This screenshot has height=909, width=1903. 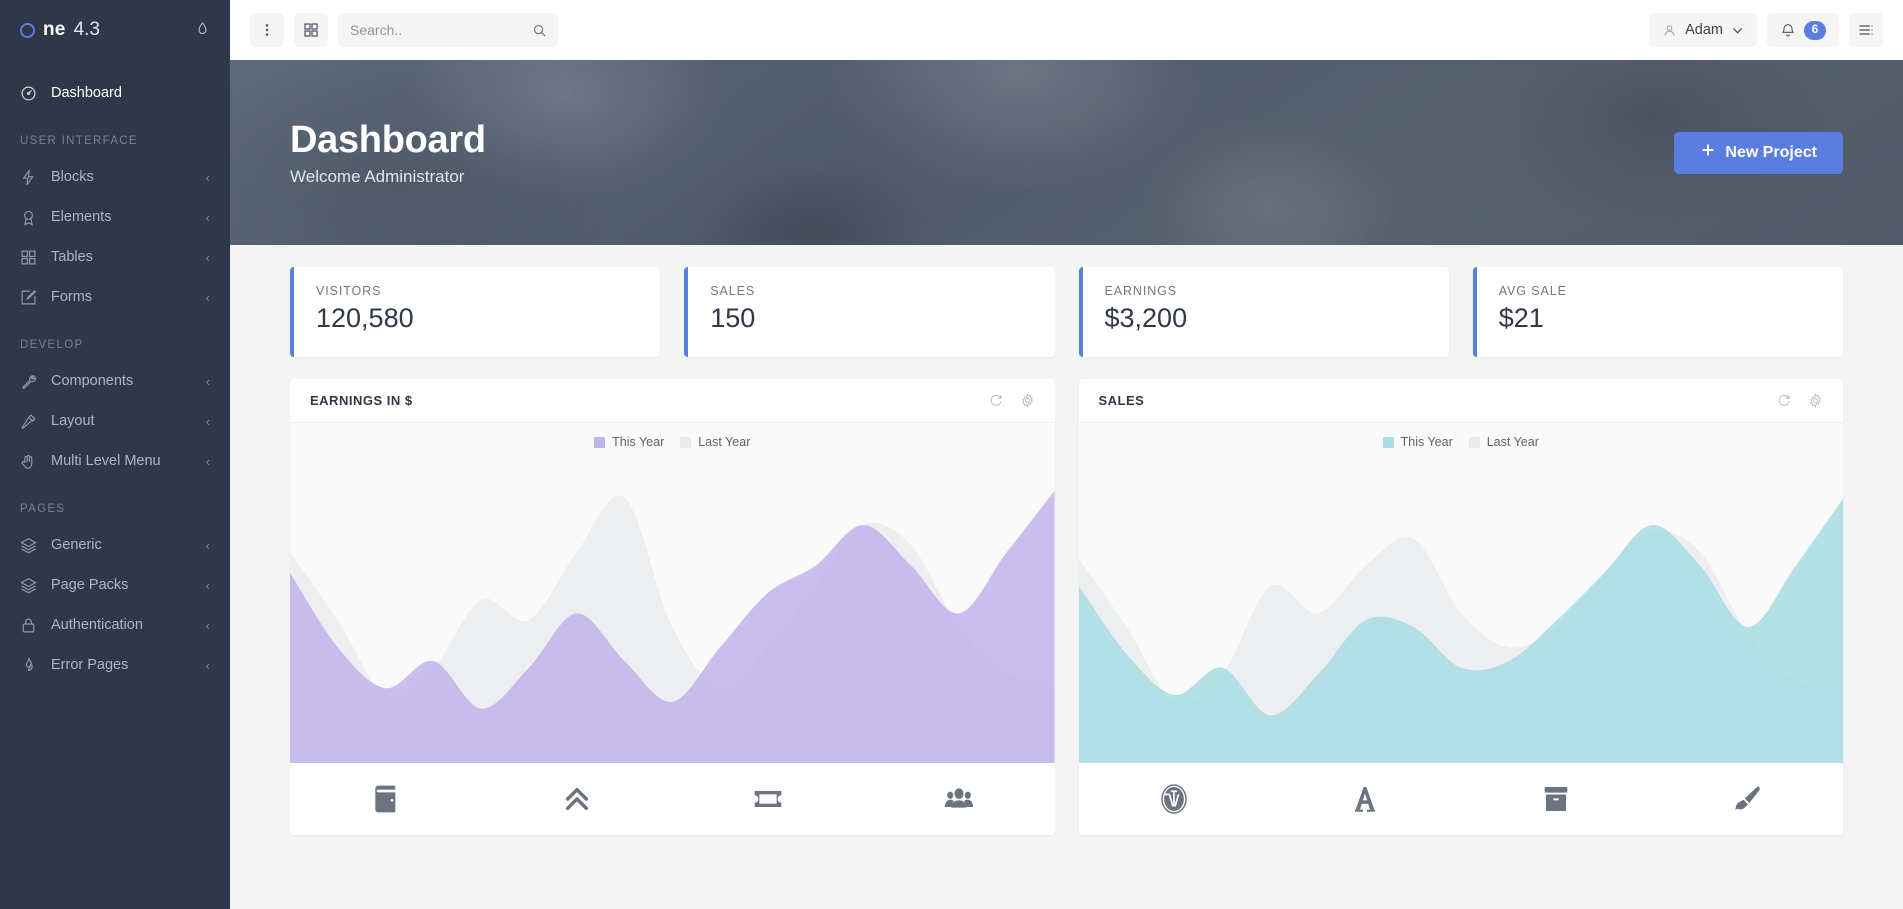 I want to click on font-letter-a-icon, so click(x=1365, y=799).